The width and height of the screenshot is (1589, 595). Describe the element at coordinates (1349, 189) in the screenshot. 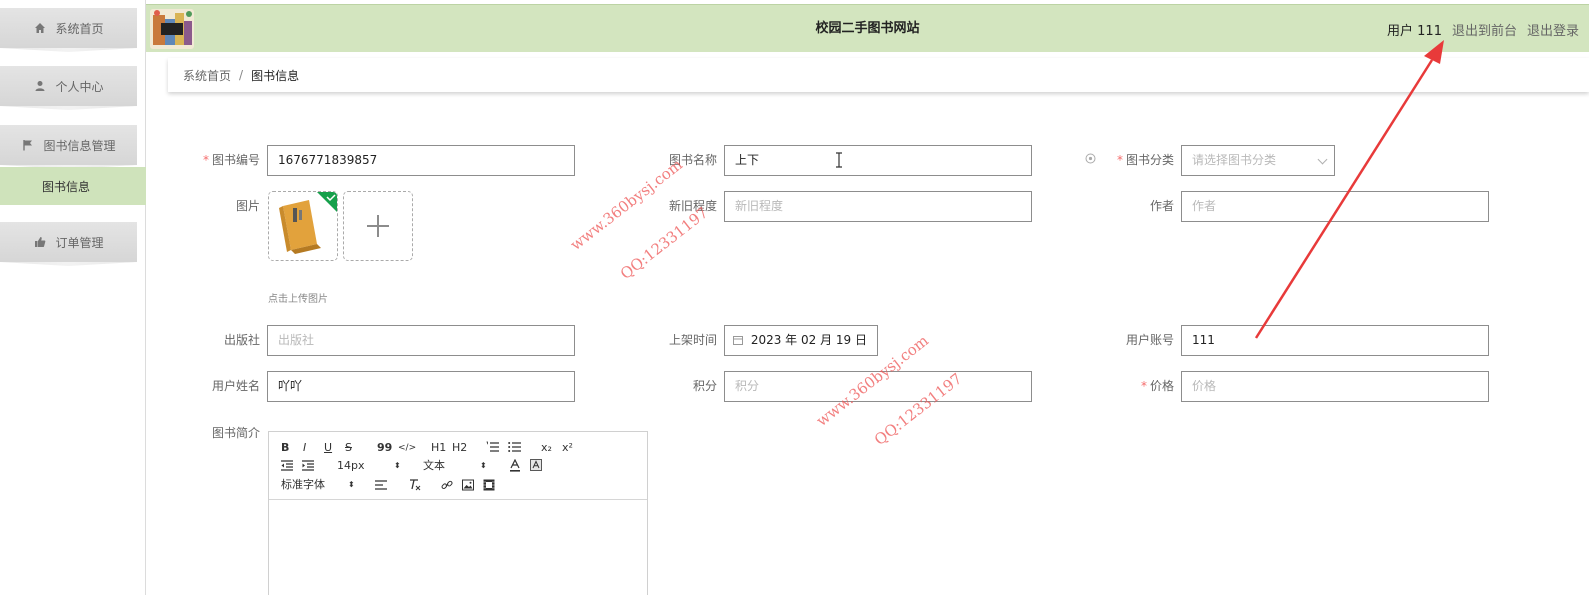

I see `annotation-arrow-icon` at that location.